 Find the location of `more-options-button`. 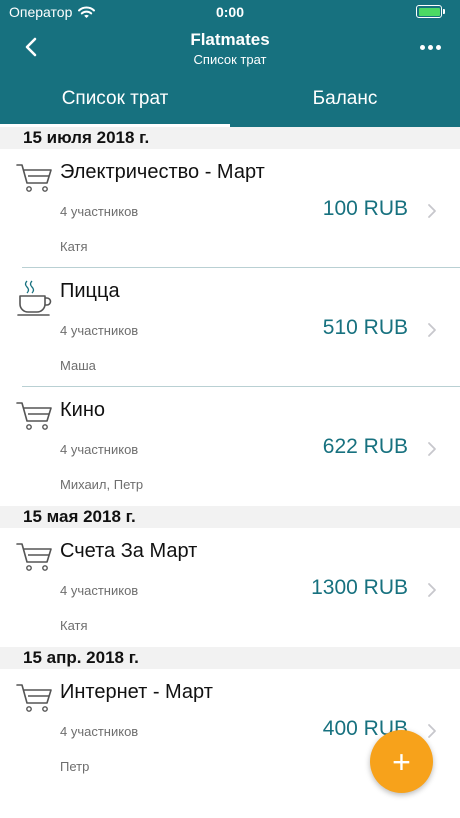

more-options-button is located at coordinates (430, 47).